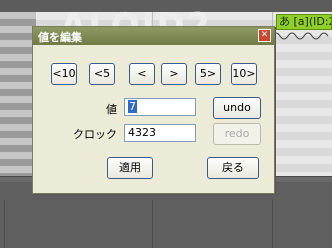 The image size is (332, 248). Describe the element at coordinates (160, 107) in the screenshot. I see `value-input: 7` at that location.